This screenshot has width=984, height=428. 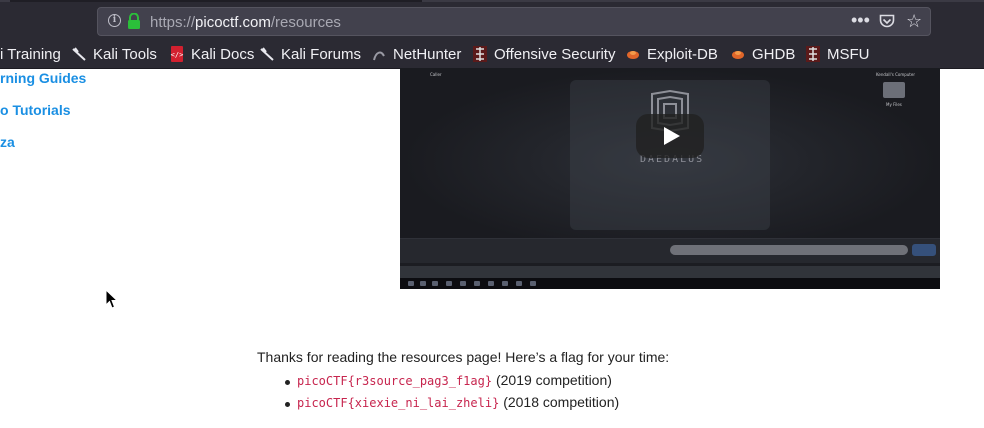 I want to click on bookmark-kali-tools: Kali Tools, so click(x=114, y=54).